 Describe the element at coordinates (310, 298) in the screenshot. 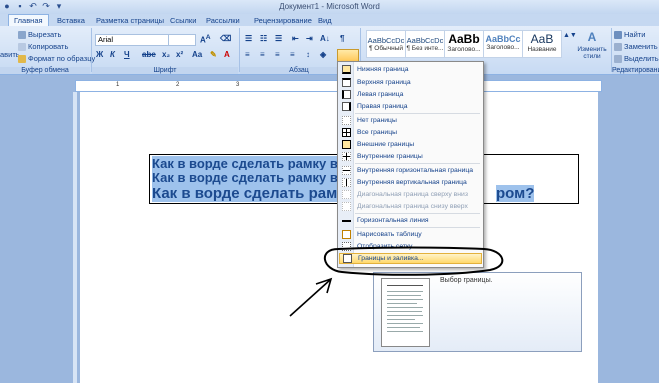

I see `annotation-arrow` at that location.